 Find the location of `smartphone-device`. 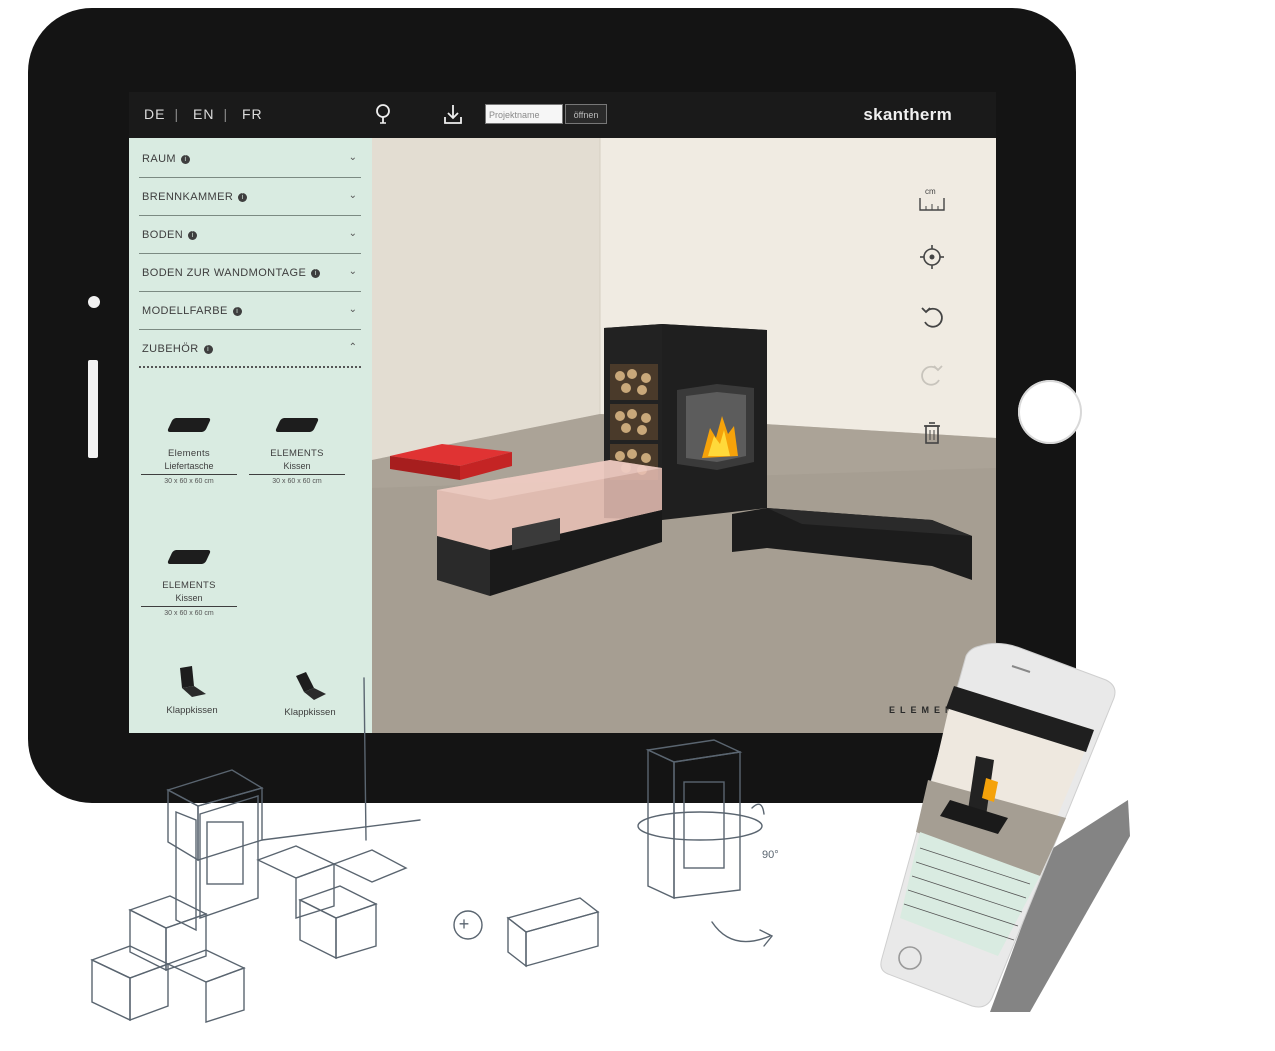

smartphone-device is located at coordinates (1005, 827).